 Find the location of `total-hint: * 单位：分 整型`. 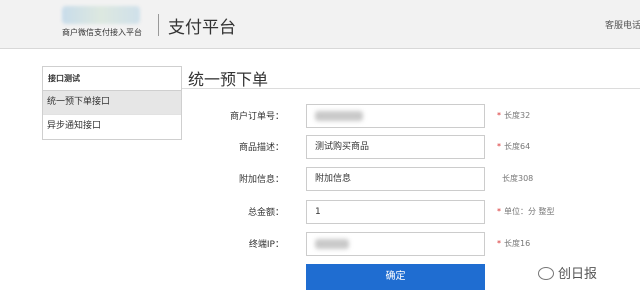

total-hint: * 单位：分 整型 is located at coordinates (526, 211).